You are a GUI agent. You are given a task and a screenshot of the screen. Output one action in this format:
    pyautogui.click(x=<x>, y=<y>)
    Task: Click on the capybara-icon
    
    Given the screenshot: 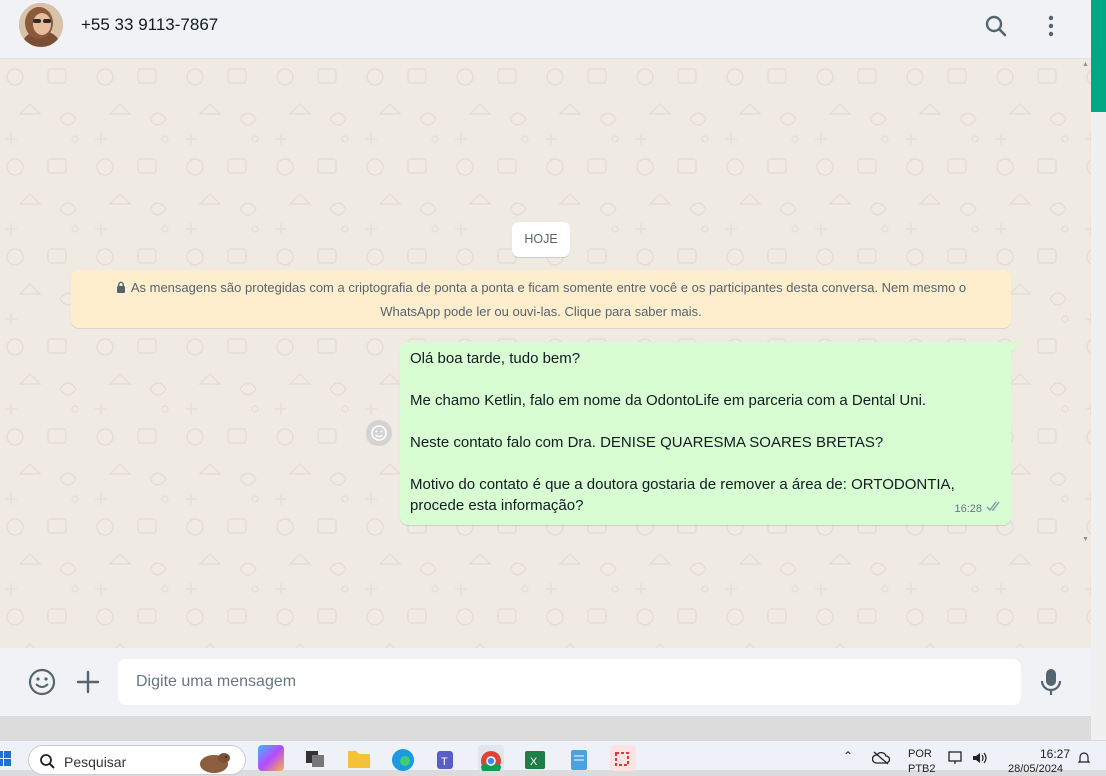 What is the action you would take?
    pyautogui.click(x=215, y=763)
    